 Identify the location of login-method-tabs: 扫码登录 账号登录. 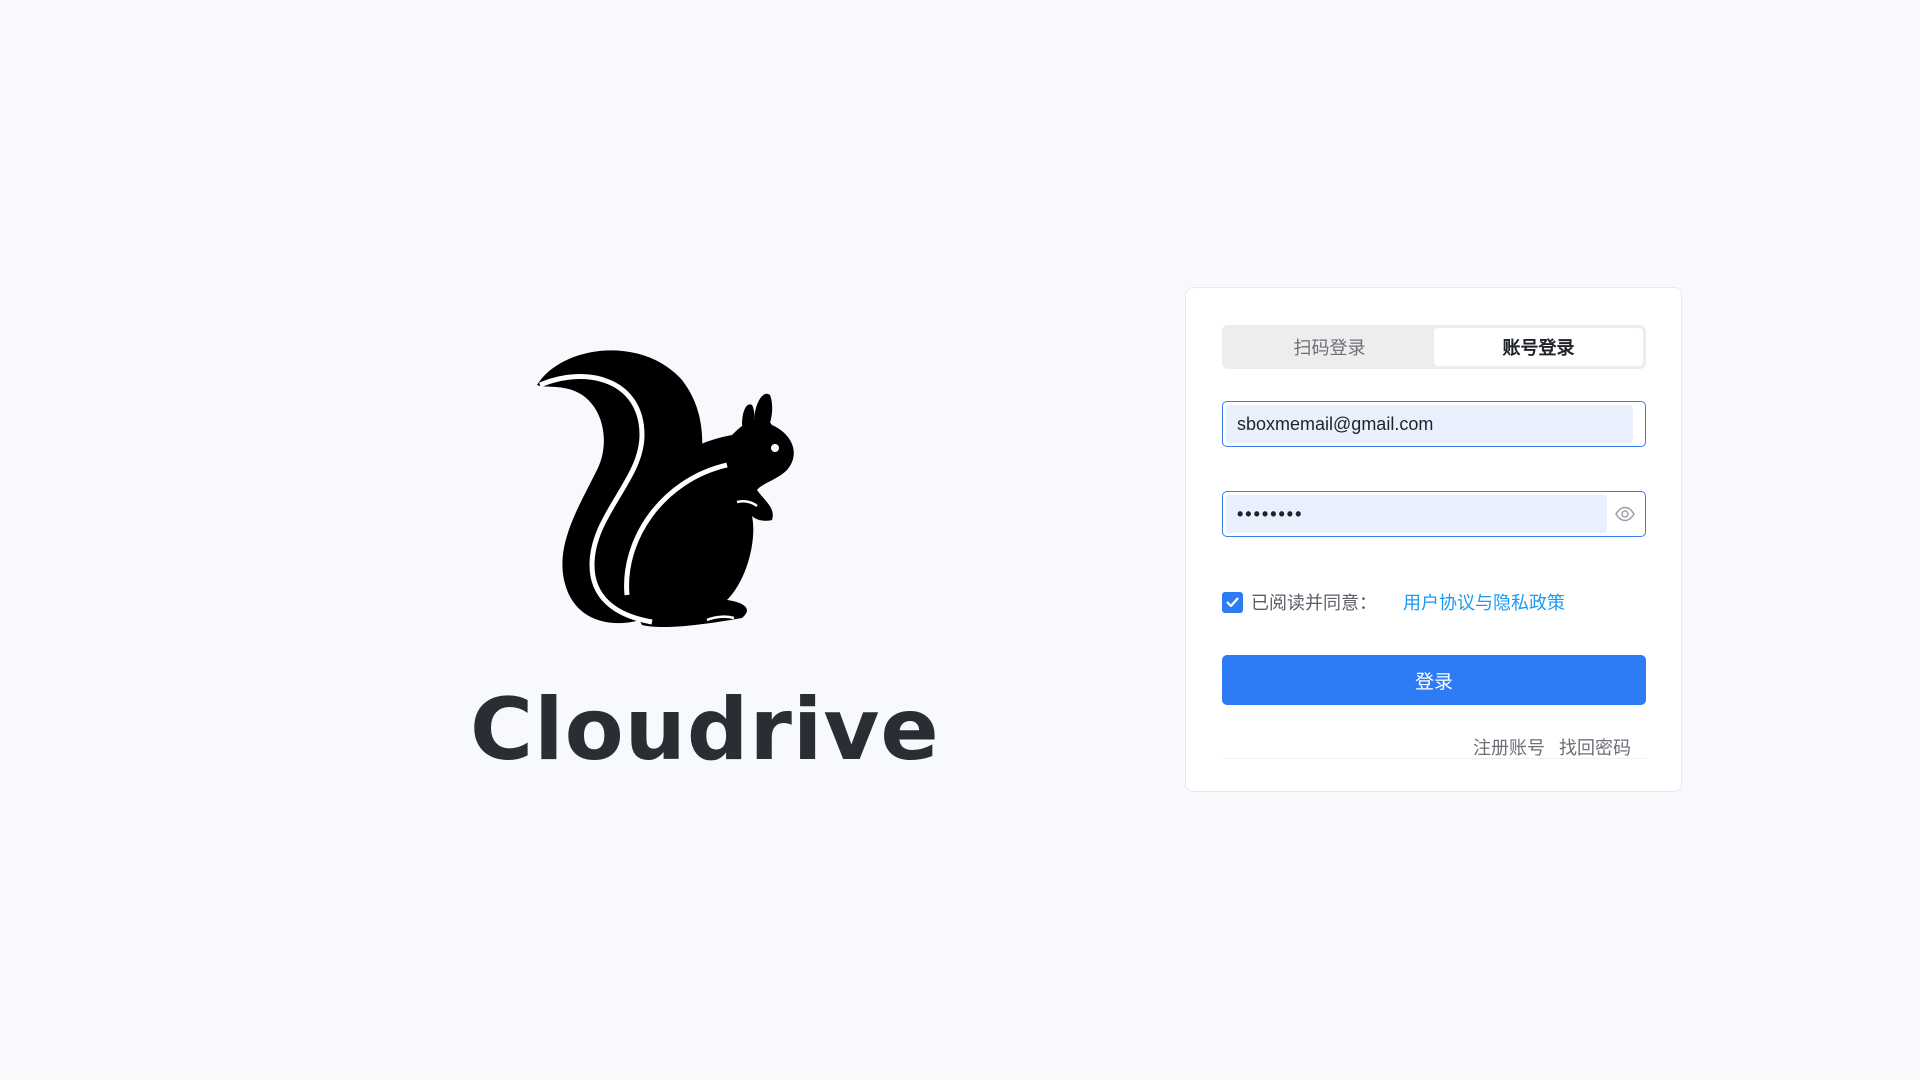
(1434, 347).